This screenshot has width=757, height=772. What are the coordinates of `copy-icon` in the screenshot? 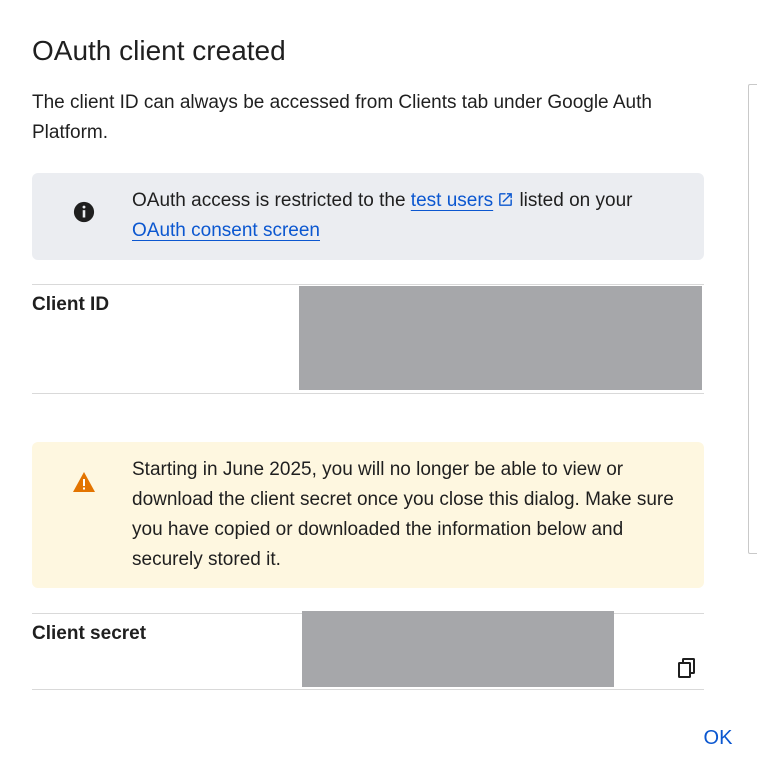 It's located at (686, 668).